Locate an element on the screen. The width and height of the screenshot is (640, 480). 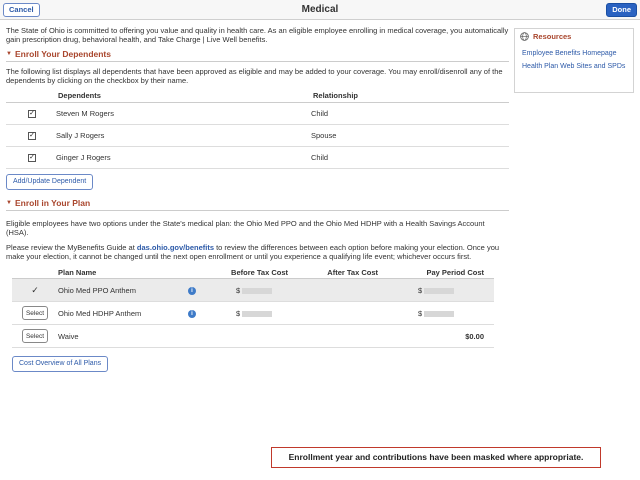
plan-name: Ohio Med HDHP Anthem is located at coordinates (123, 313).